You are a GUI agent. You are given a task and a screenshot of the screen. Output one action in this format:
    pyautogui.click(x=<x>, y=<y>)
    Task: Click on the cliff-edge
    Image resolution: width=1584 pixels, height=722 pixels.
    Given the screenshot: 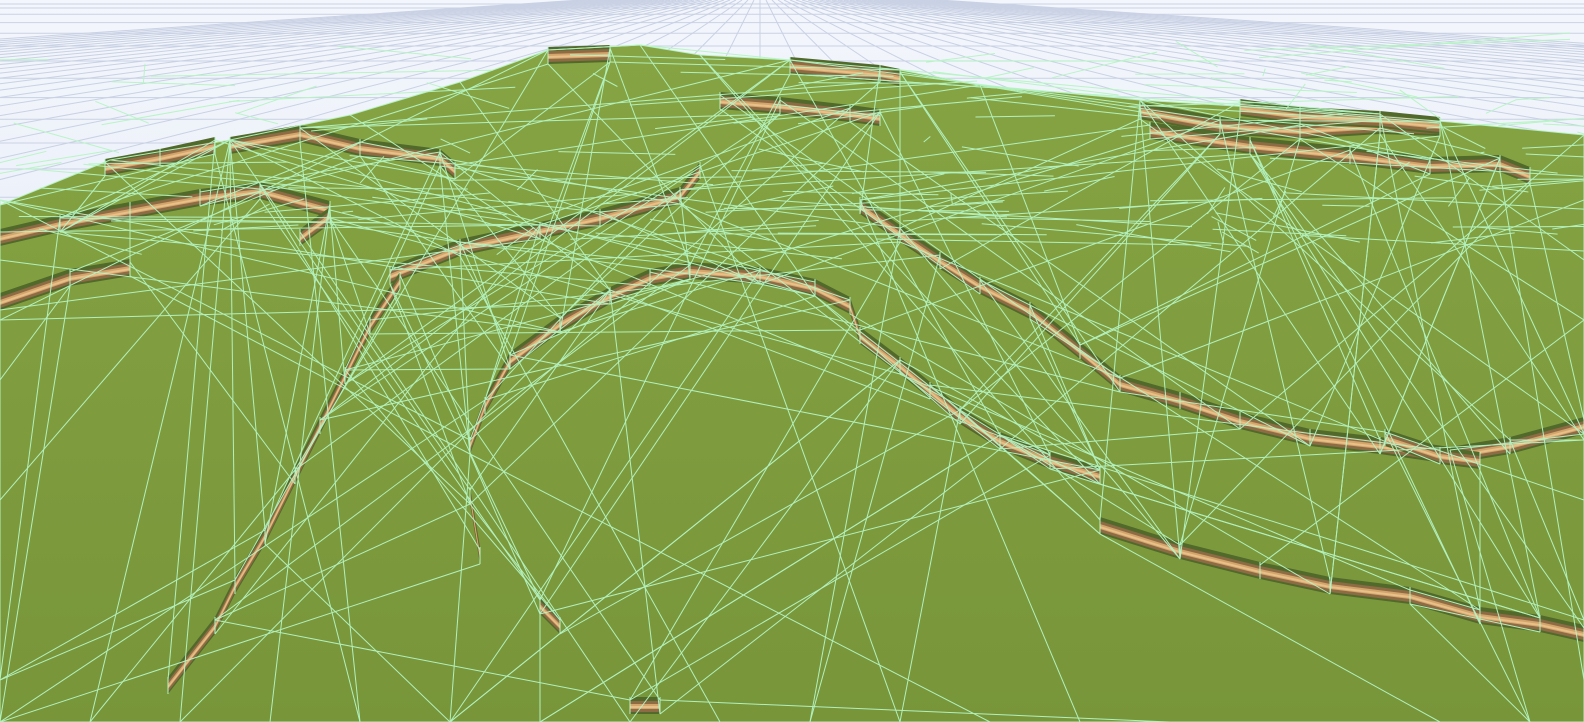 What is the action you would take?
    pyautogui.click(x=645, y=705)
    